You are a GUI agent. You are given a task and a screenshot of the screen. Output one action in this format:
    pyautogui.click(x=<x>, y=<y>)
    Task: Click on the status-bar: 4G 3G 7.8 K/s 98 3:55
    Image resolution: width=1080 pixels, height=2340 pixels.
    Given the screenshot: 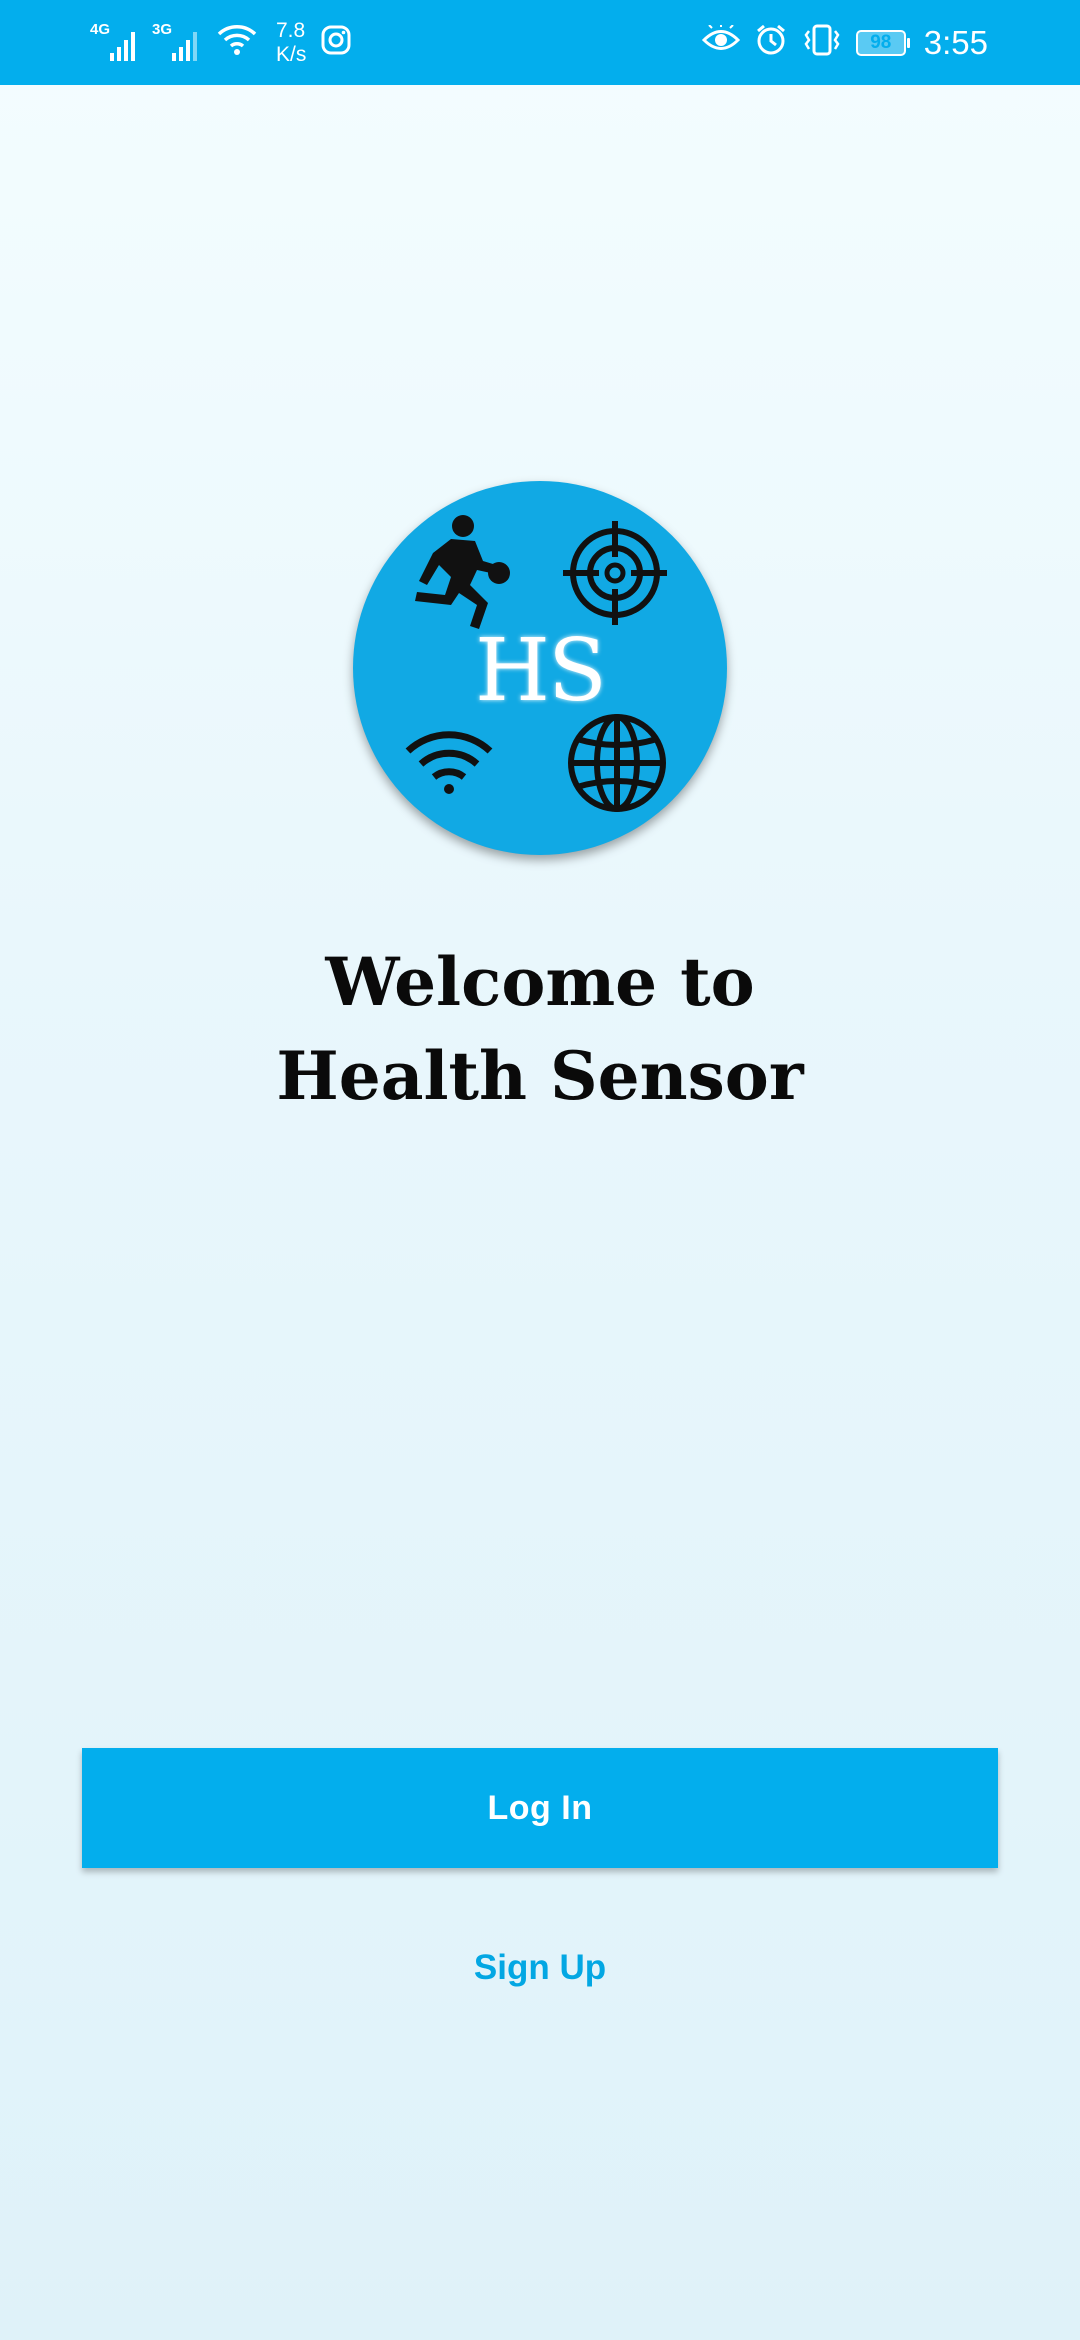 What is the action you would take?
    pyautogui.click(x=540, y=42)
    